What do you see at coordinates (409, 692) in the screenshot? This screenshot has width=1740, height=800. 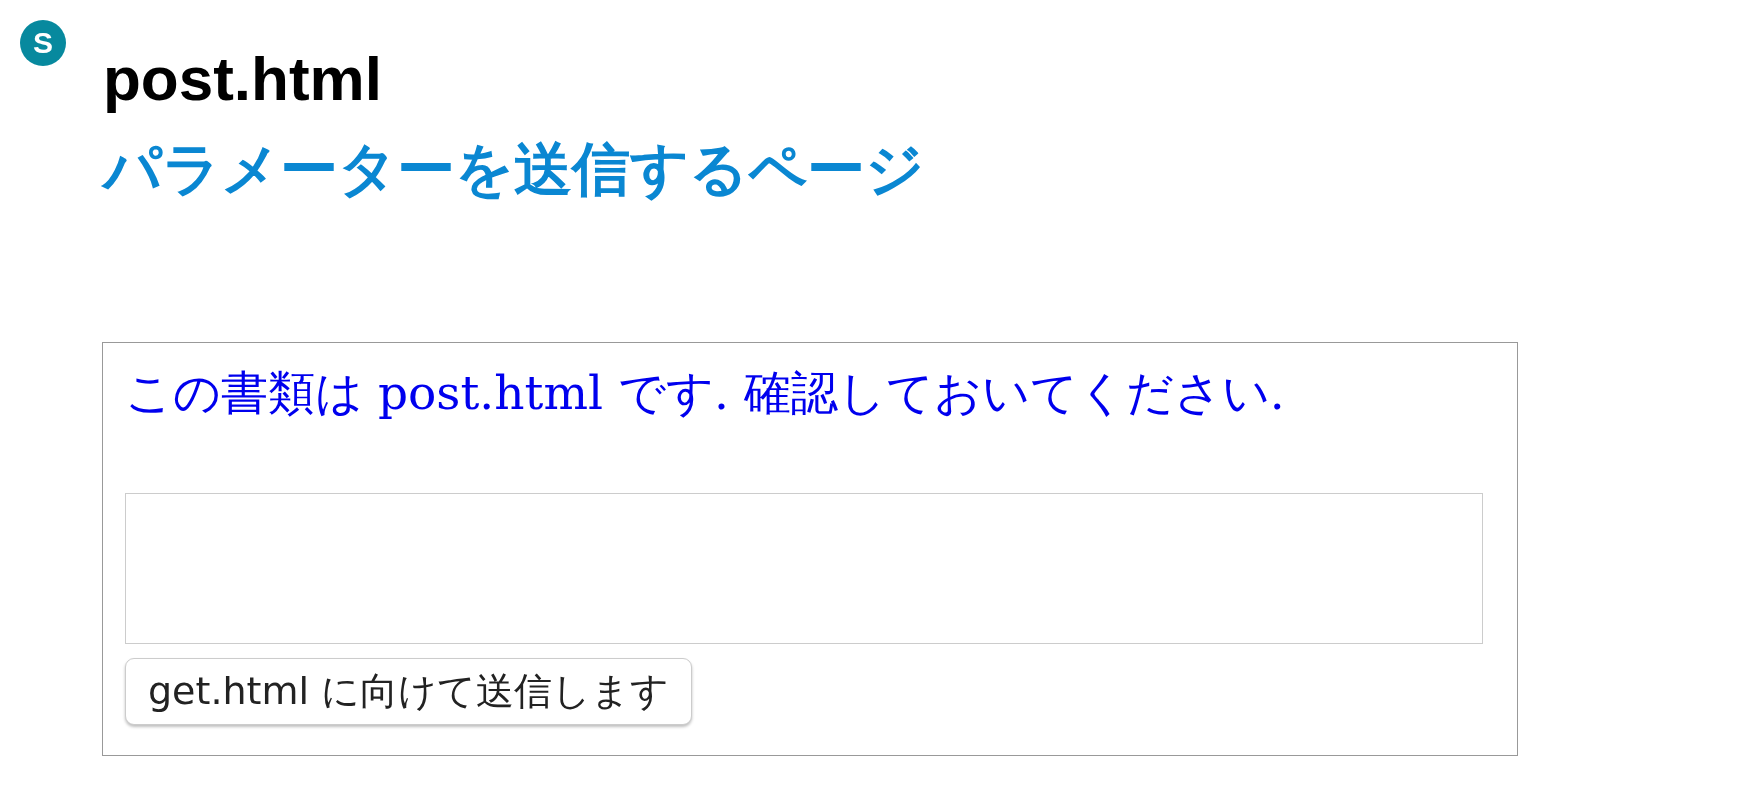 I see `submit-button: get.html に向けて送信します` at bounding box center [409, 692].